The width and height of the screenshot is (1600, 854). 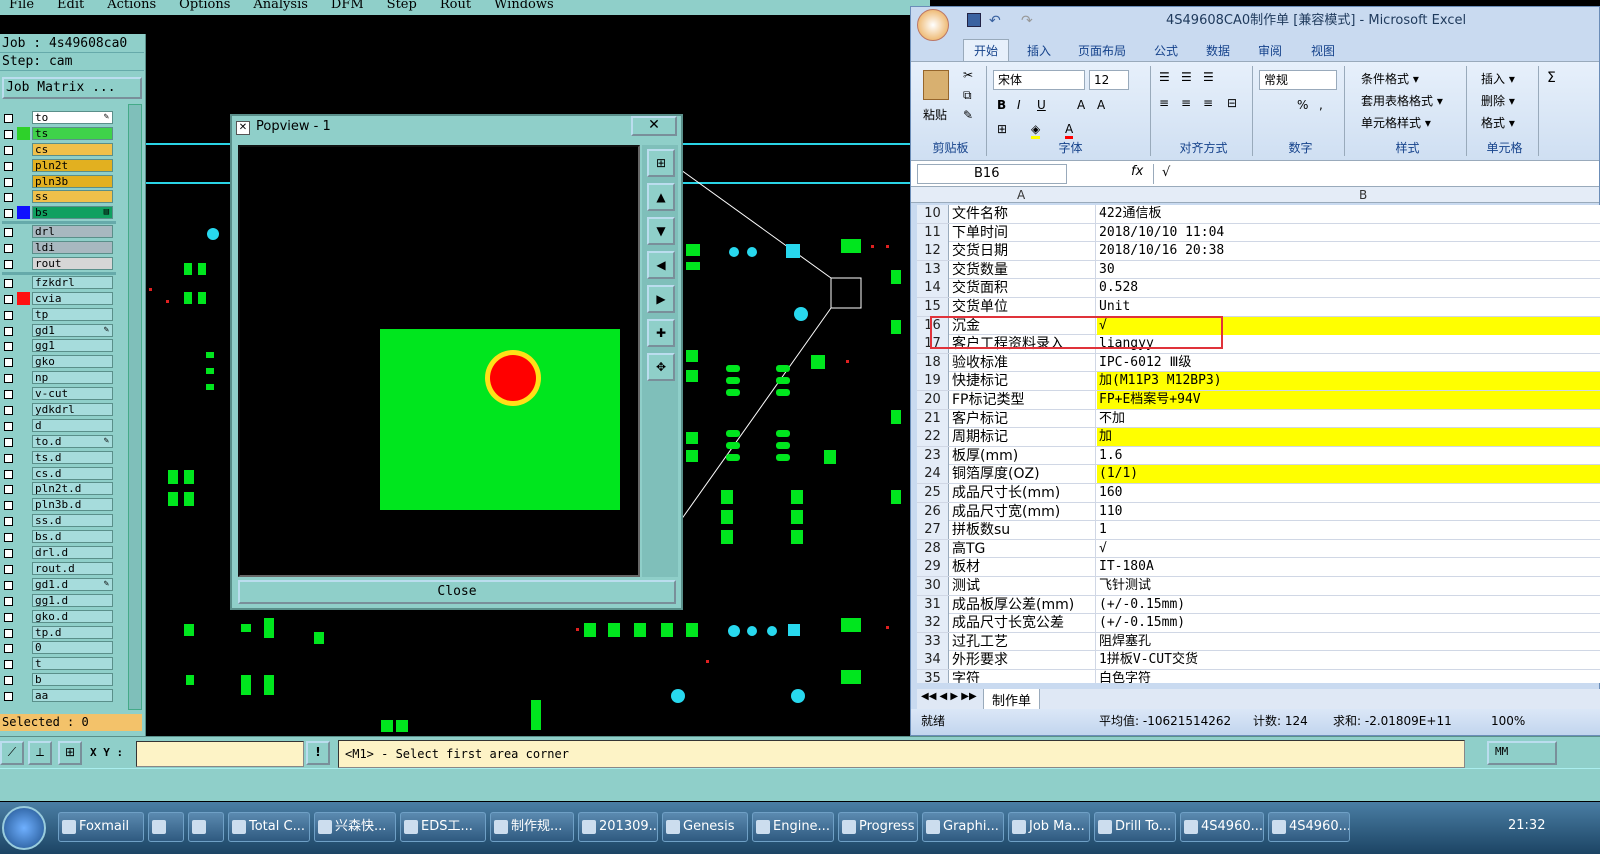 What do you see at coordinates (933, 567) in the screenshot?
I see `row-number: 29` at bounding box center [933, 567].